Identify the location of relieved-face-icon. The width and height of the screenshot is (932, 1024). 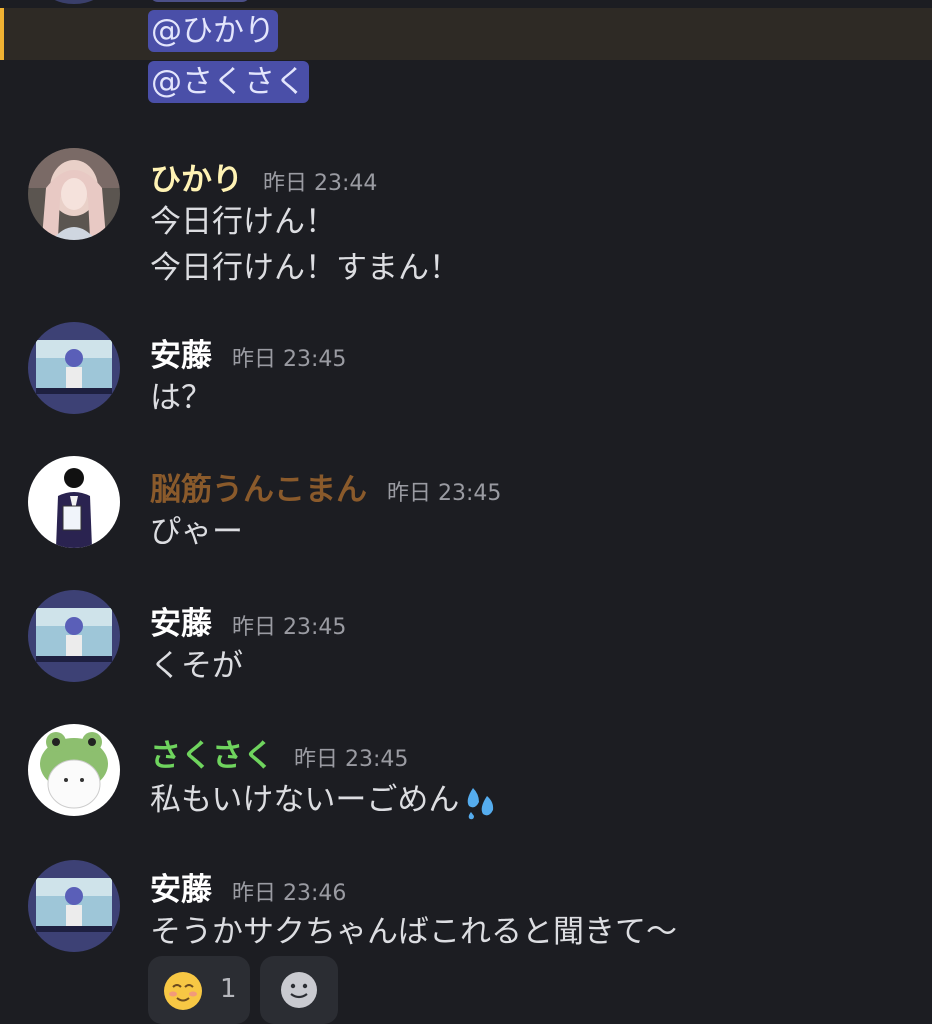
(183, 991).